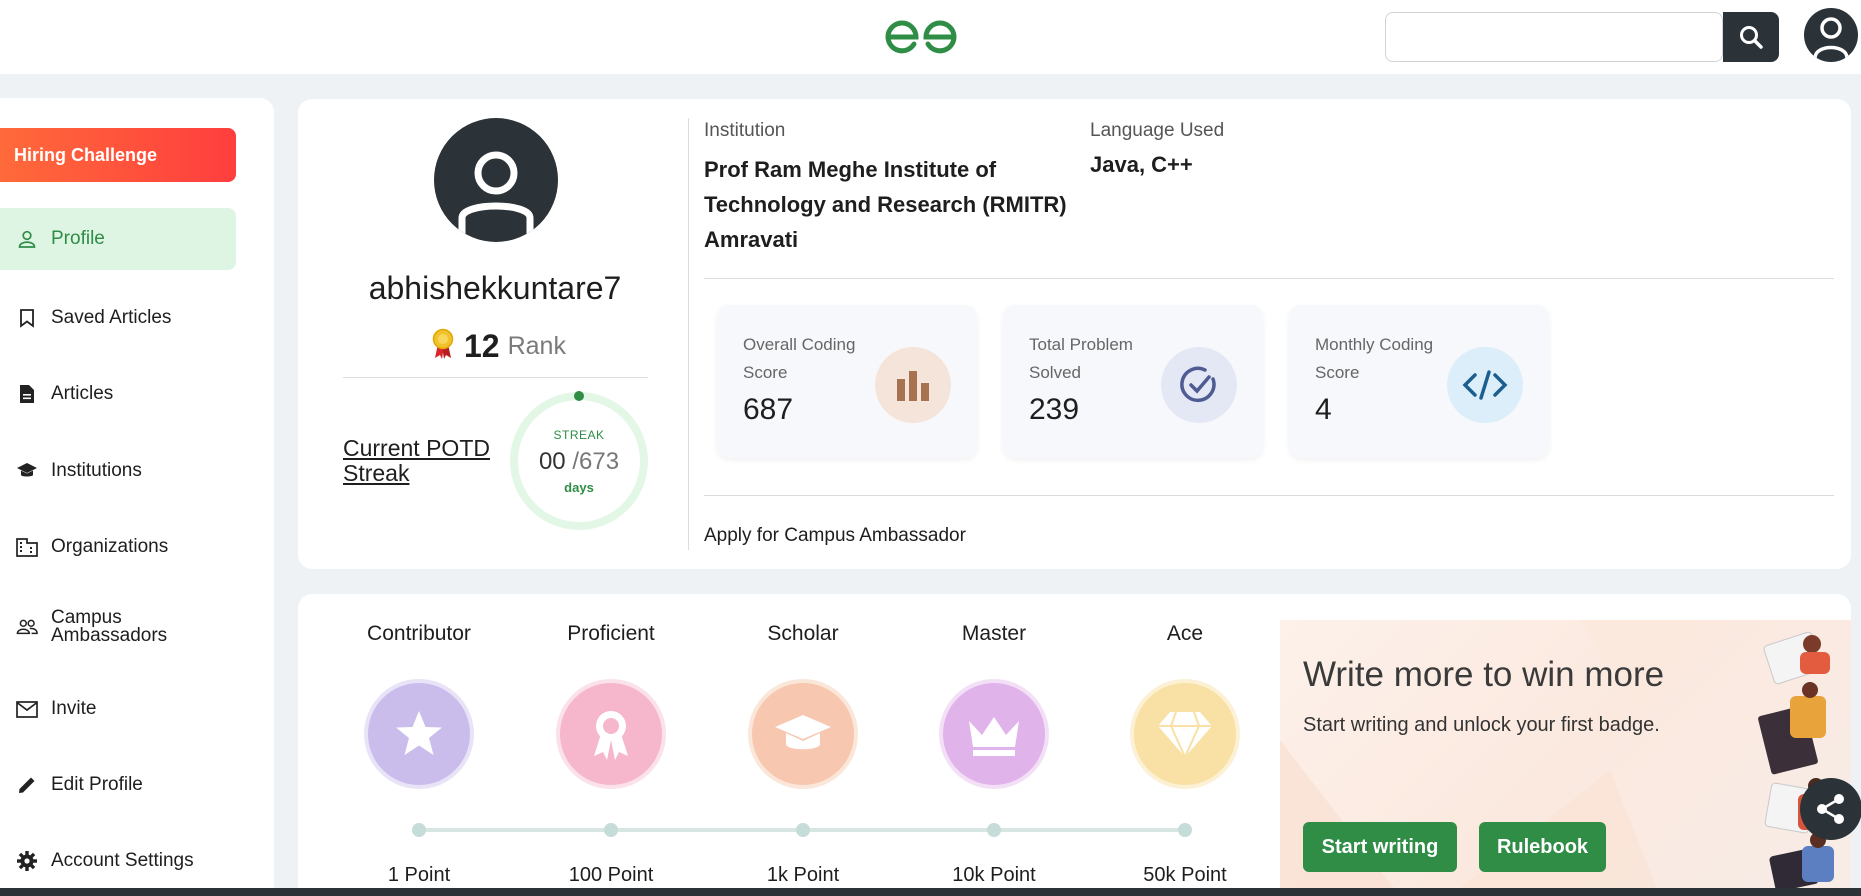  I want to click on start-writing-button: Start writing, so click(1380, 847).